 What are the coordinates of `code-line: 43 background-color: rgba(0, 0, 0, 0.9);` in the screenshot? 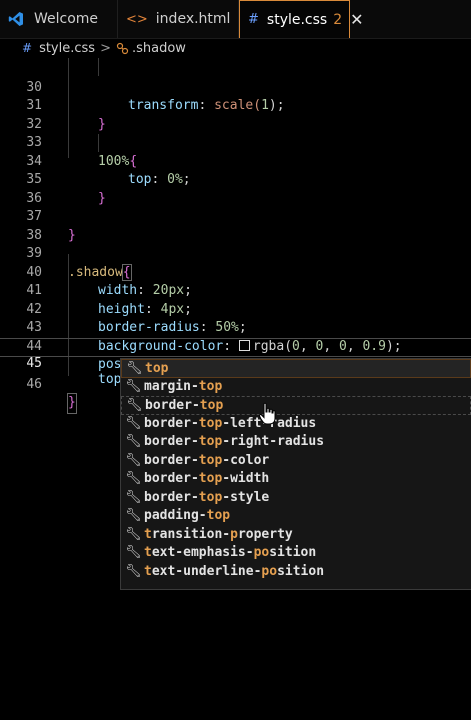 It's located at (214, 337).